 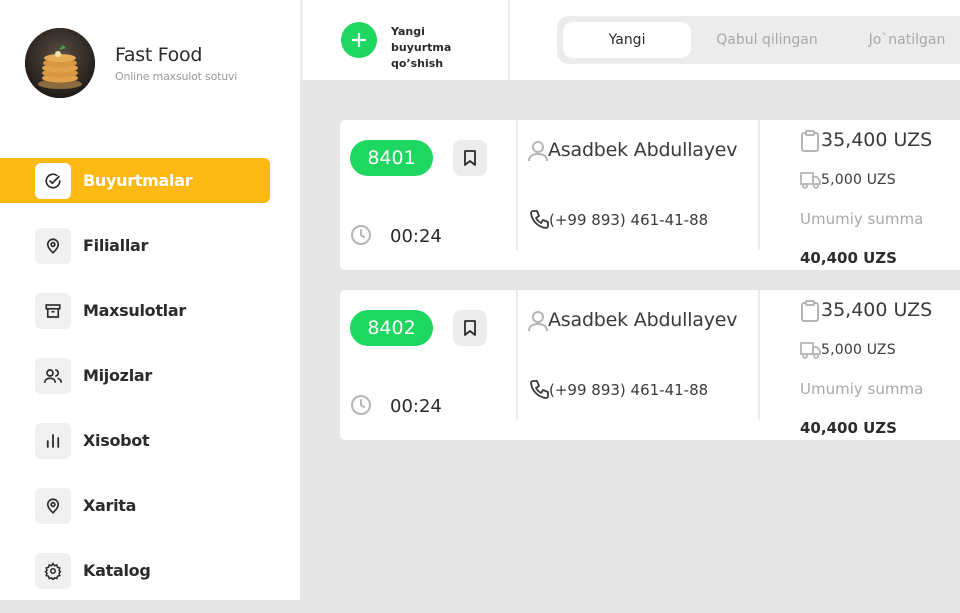 I want to click on sidebar-item-label: Katalog, so click(x=117, y=570).